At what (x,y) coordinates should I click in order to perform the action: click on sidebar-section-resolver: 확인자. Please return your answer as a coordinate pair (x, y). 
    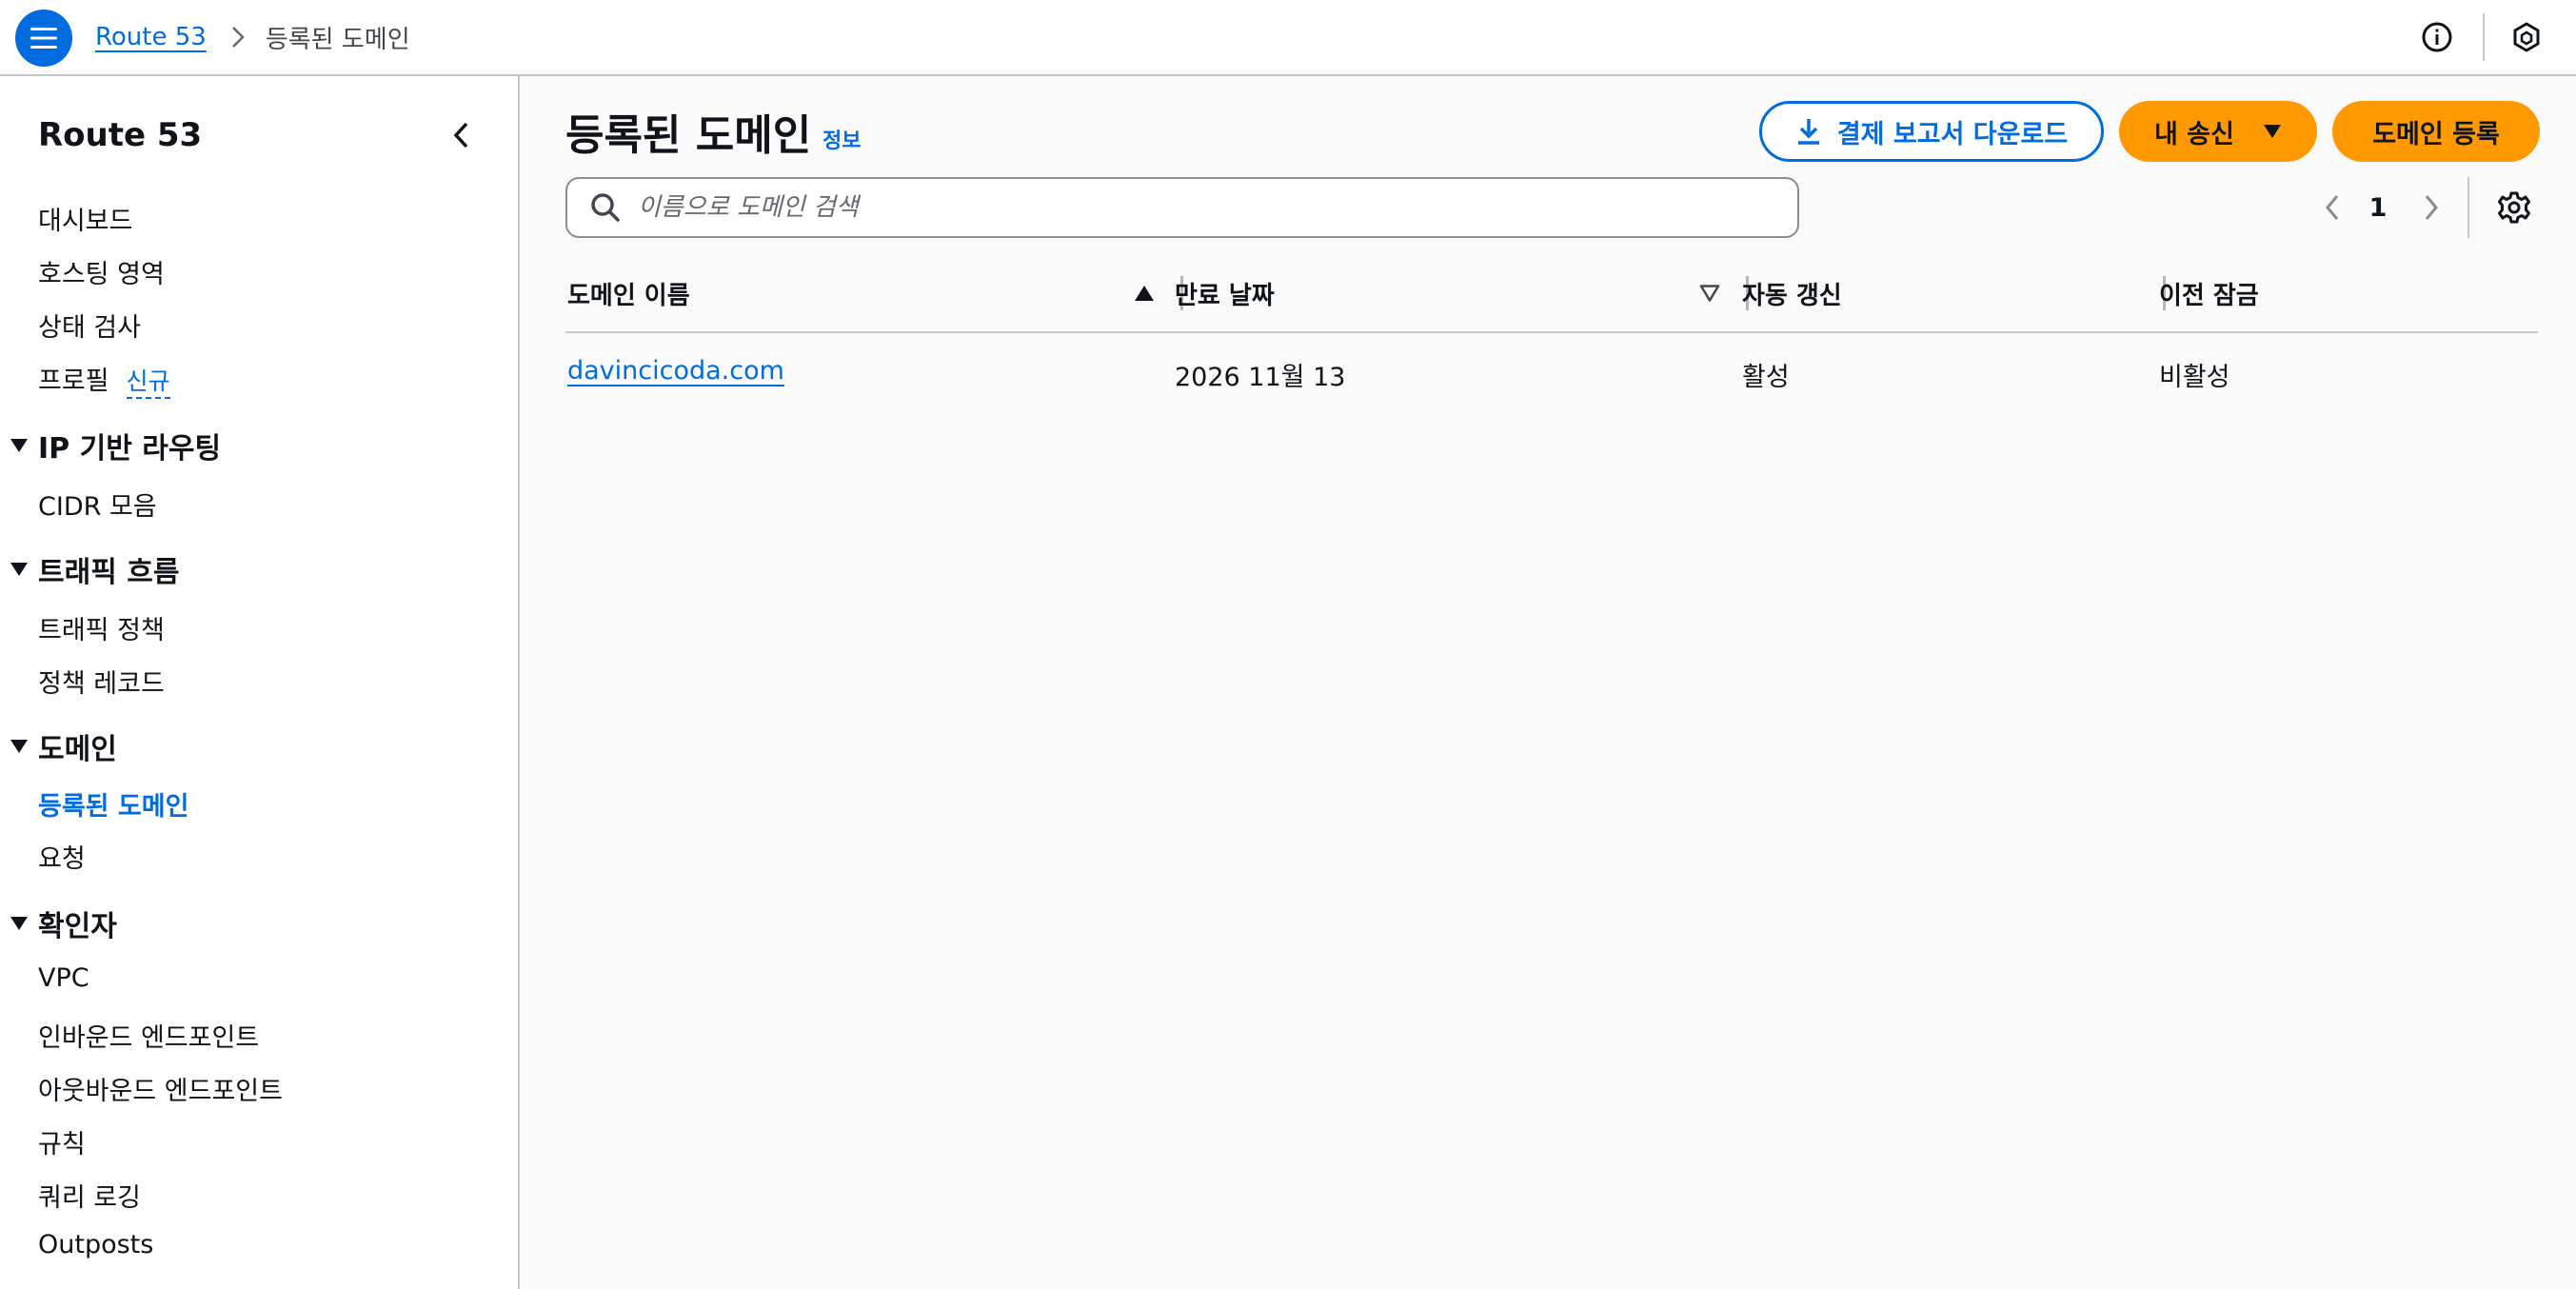
    Looking at the image, I should click on (58, 923).